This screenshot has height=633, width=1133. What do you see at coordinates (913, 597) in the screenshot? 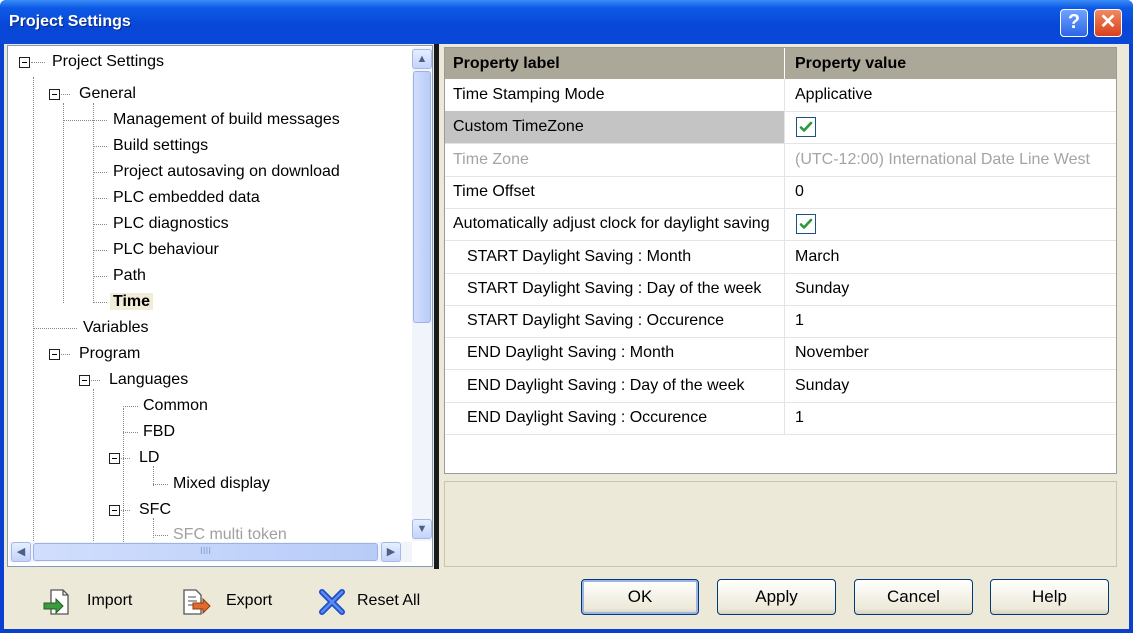
I see `cancel-button: Cancel` at bounding box center [913, 597].